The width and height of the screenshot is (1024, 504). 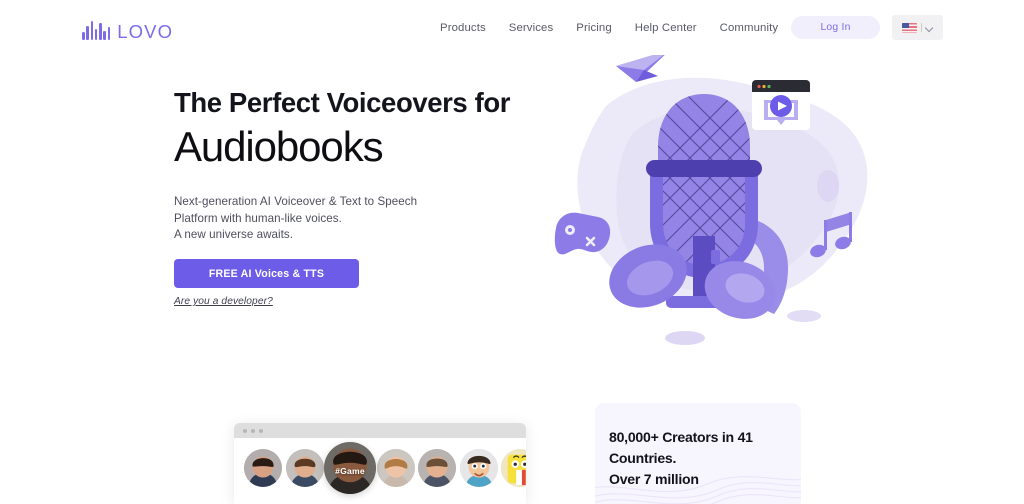 I want to click on page-title-line2: Audiobooks, so click(x=279, y=146).